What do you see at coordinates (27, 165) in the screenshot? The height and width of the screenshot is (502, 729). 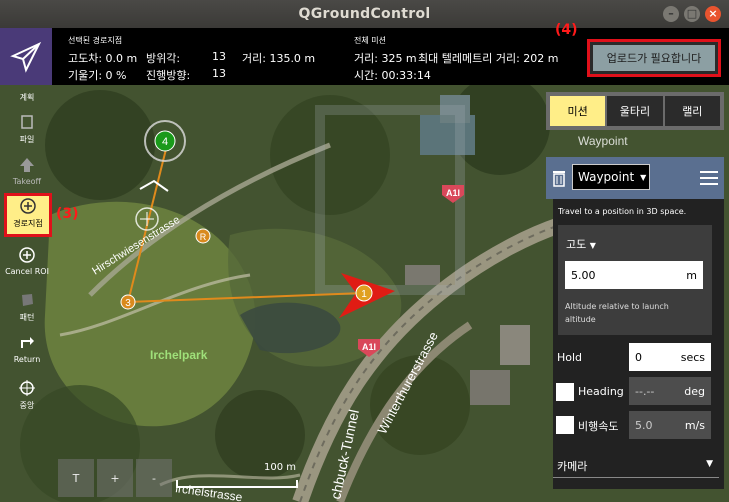 I see `takeoff-icon` at bounding box center [27, 165].